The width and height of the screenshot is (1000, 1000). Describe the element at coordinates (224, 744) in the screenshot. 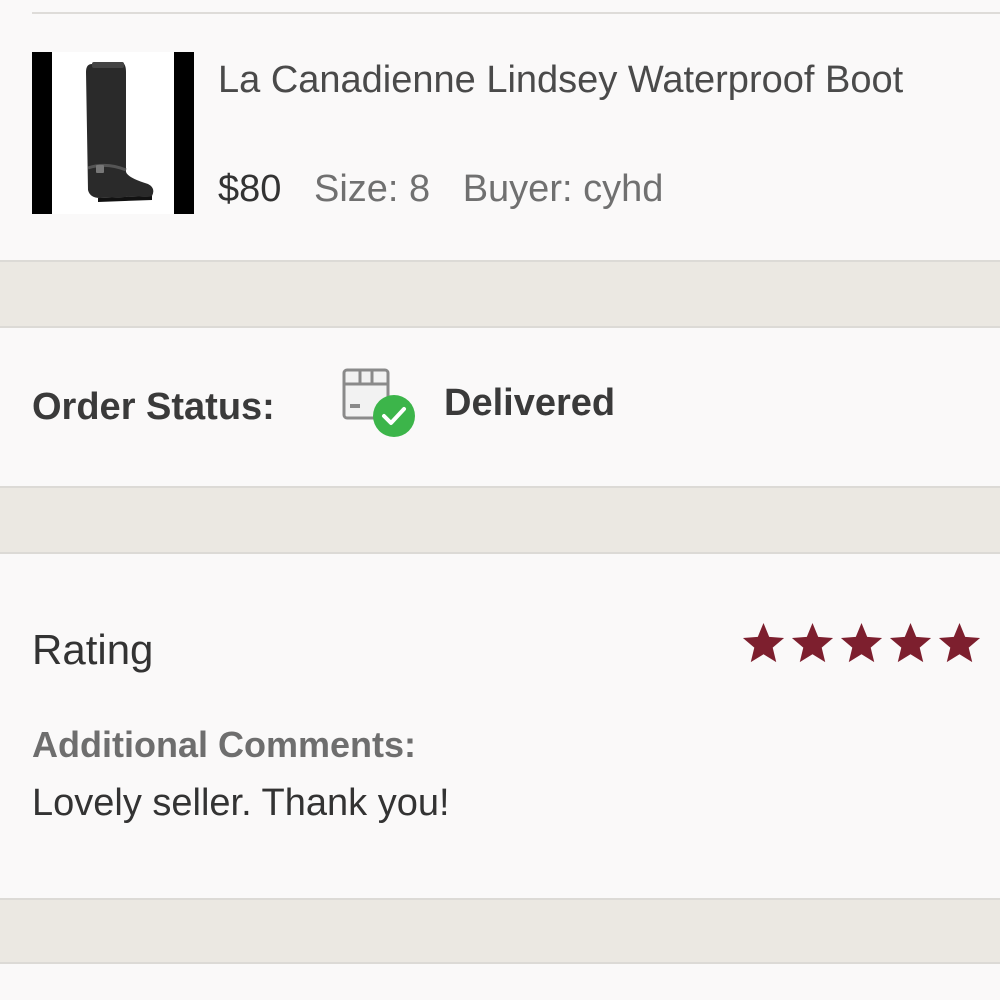

I see `comments-label: Additional Comments:` at that location.